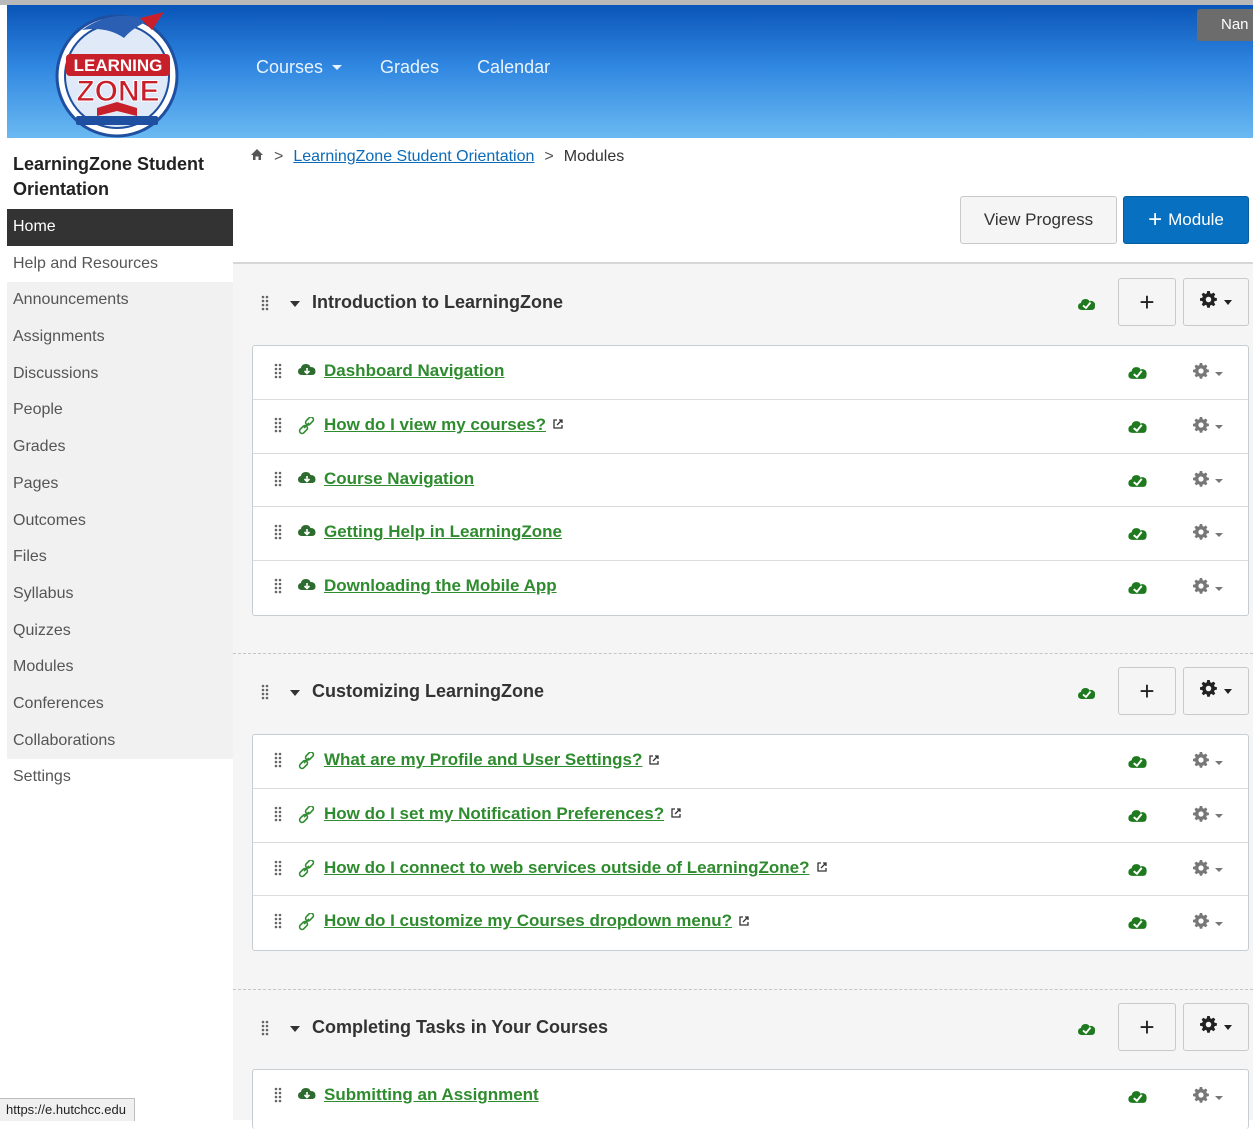  Describe the element at coordinates (409, 67) in the screenshot. I see `nav-grades: Grades` at that location.